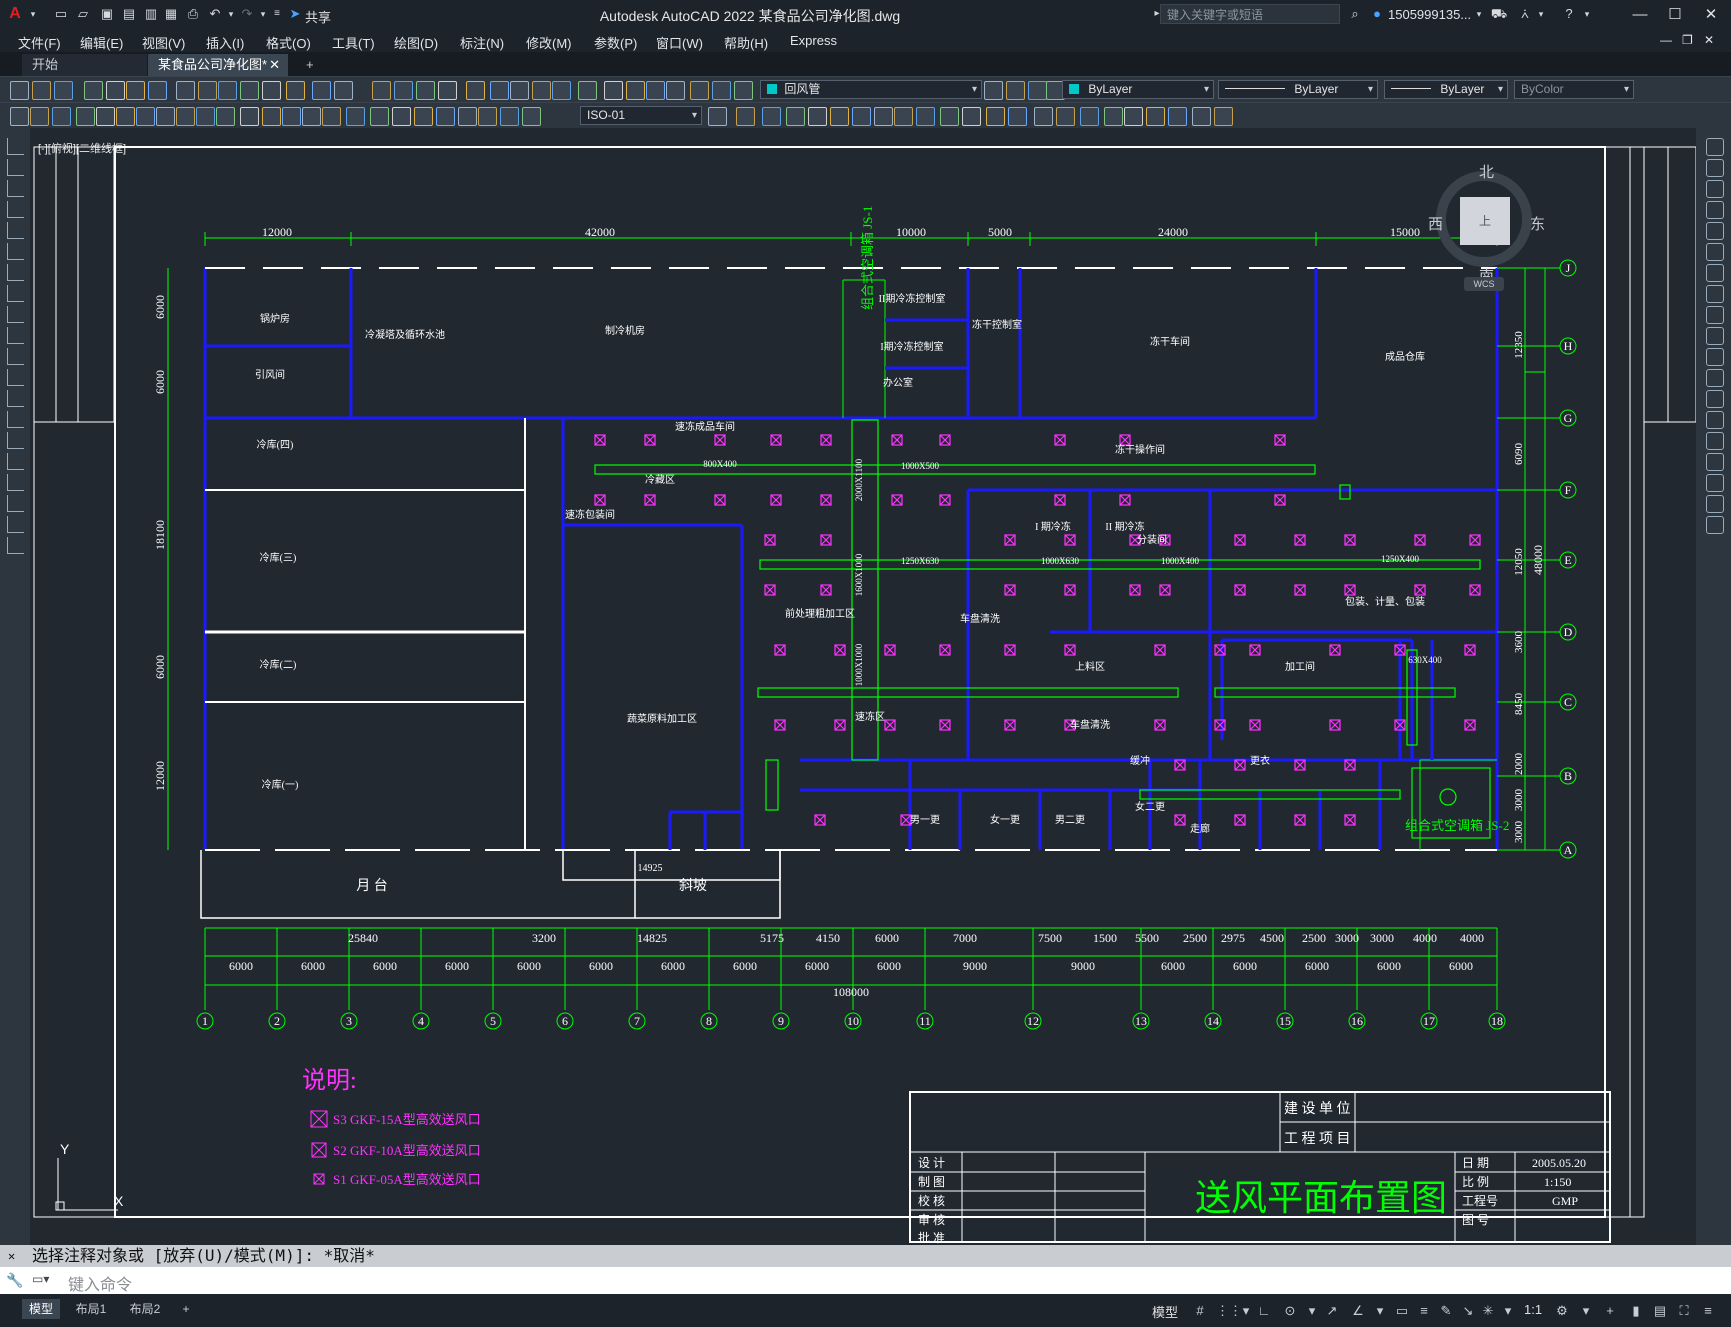 This screenshot has height=1327, width=1731. Describe the element at coordinates (1684, 1311) in the screenshot. I see `status-tool-icon-21: ⛶` at that location.